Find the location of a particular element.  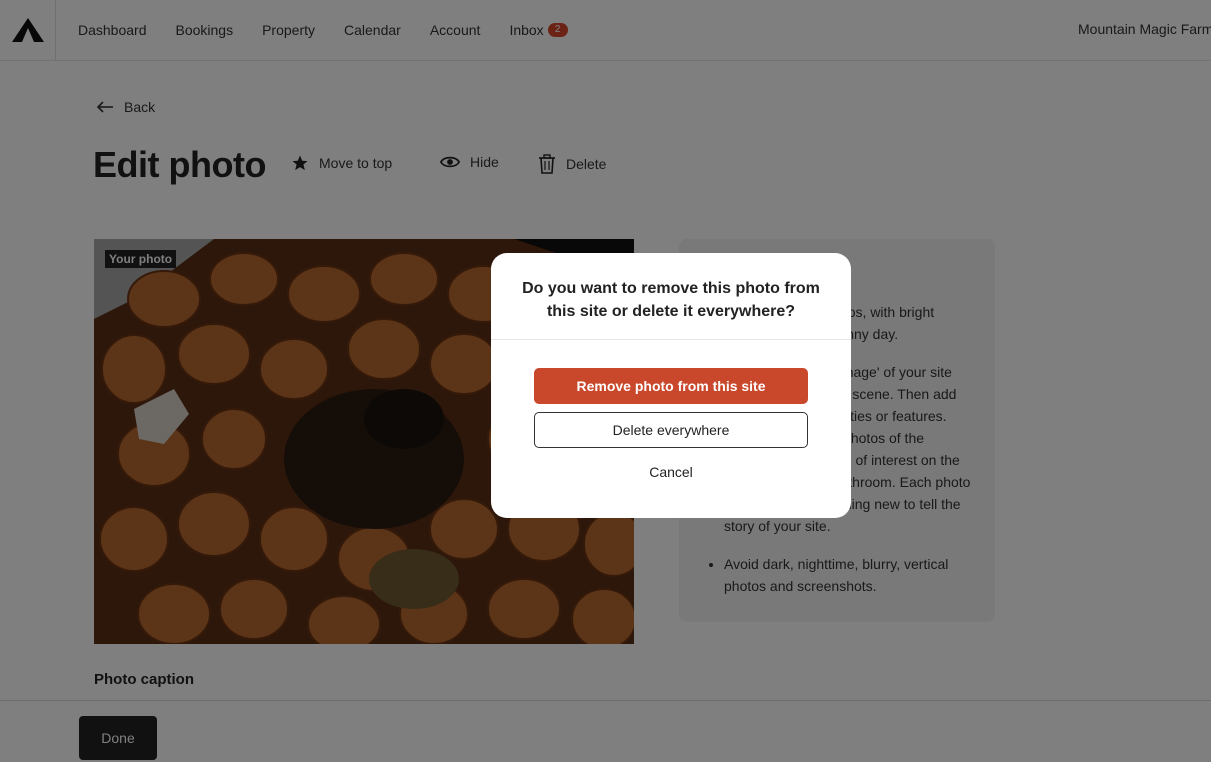

remove-from-site-button: Remove photo from this site is located at coordinates (671, 386).